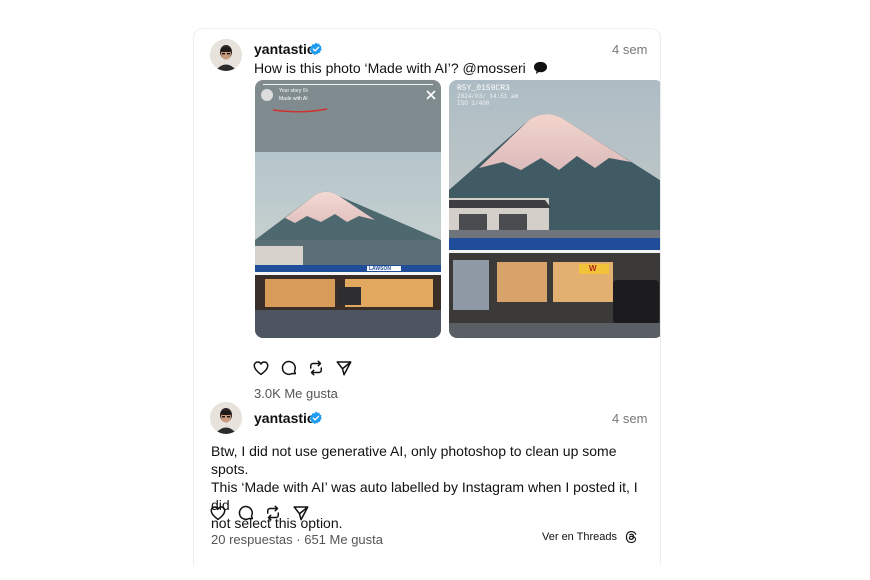  Describe the element at coordinates (631, 537) in the screenshot. I see `threads-logo-icon` at that location.